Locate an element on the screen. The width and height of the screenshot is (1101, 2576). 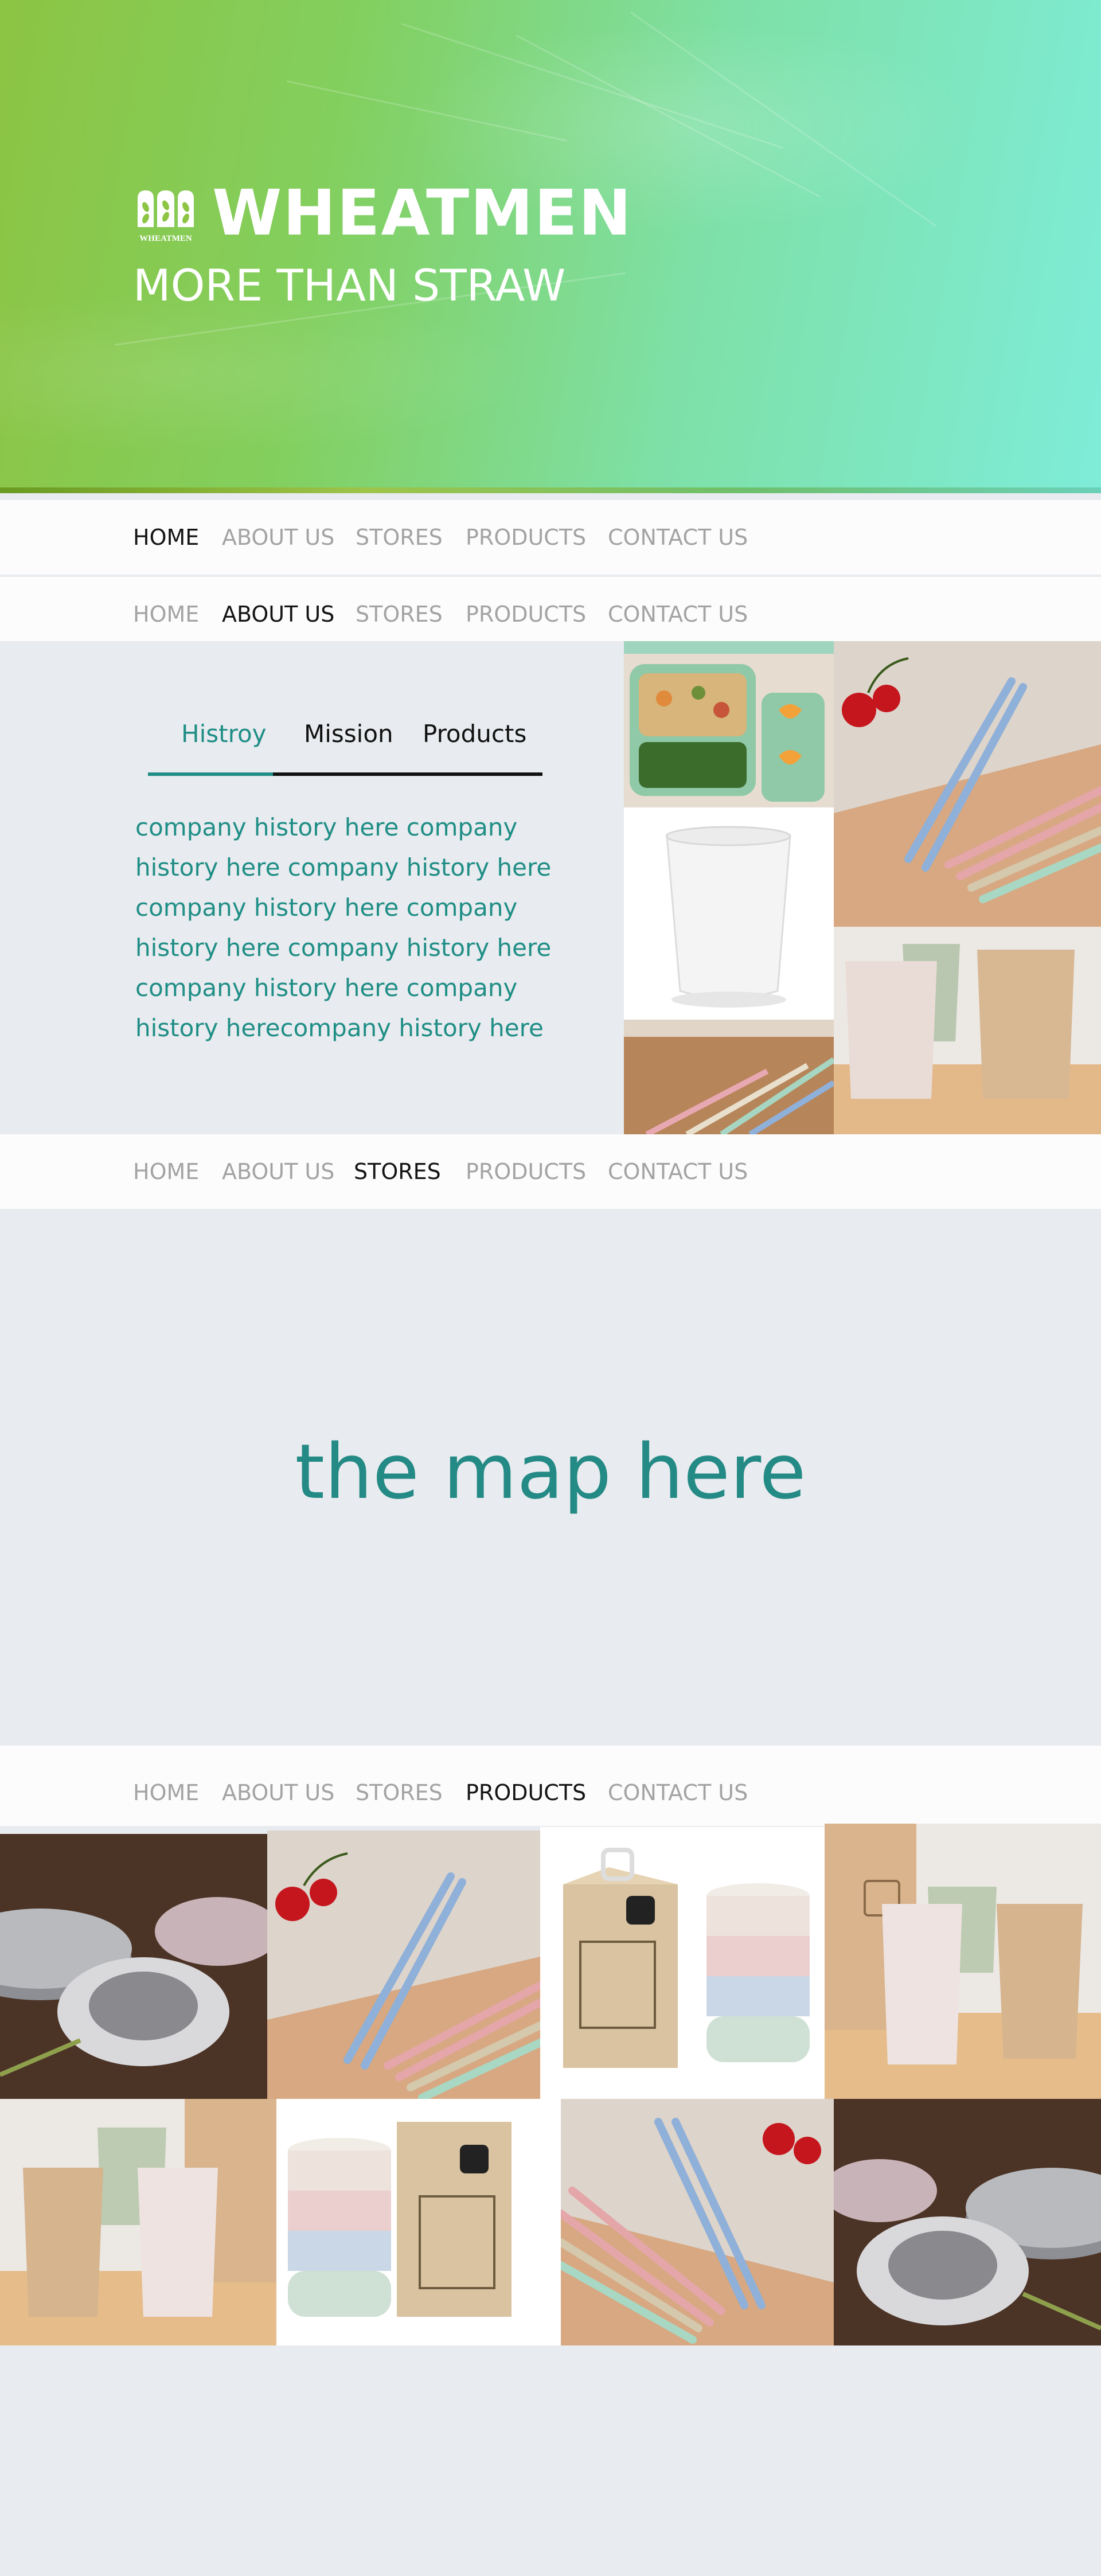
hero-bottom-strip is located at coordinates (550, 490).